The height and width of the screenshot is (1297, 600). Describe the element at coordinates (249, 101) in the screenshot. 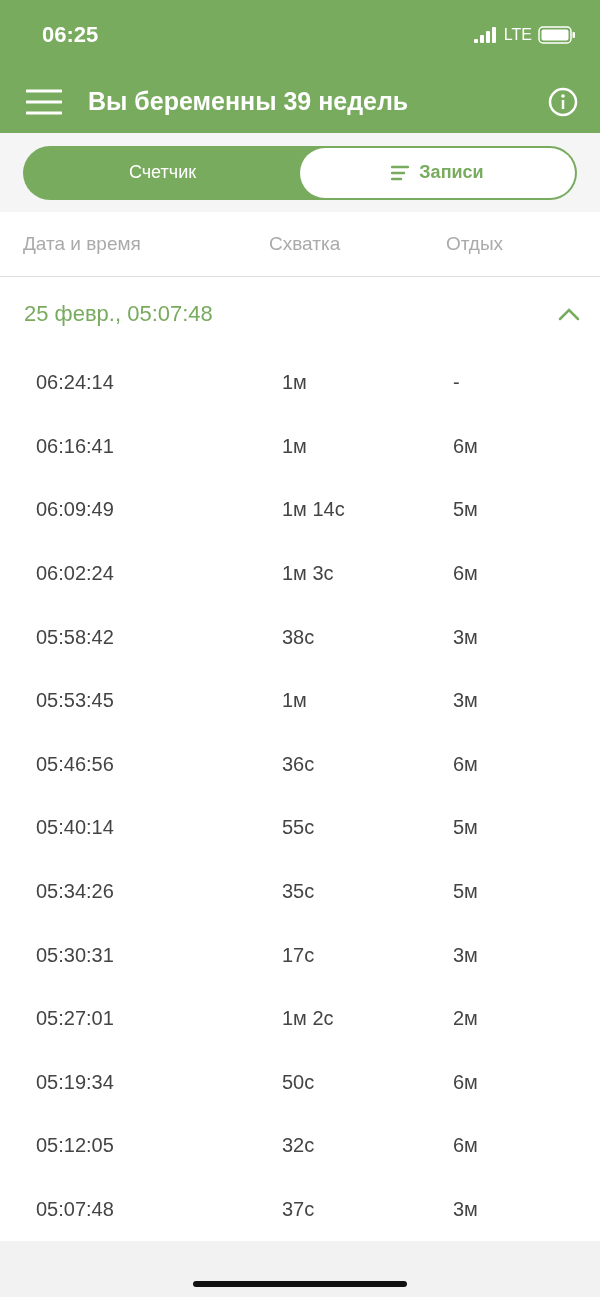

I see `screen-title: Вы беременны 39 недель` at that location.